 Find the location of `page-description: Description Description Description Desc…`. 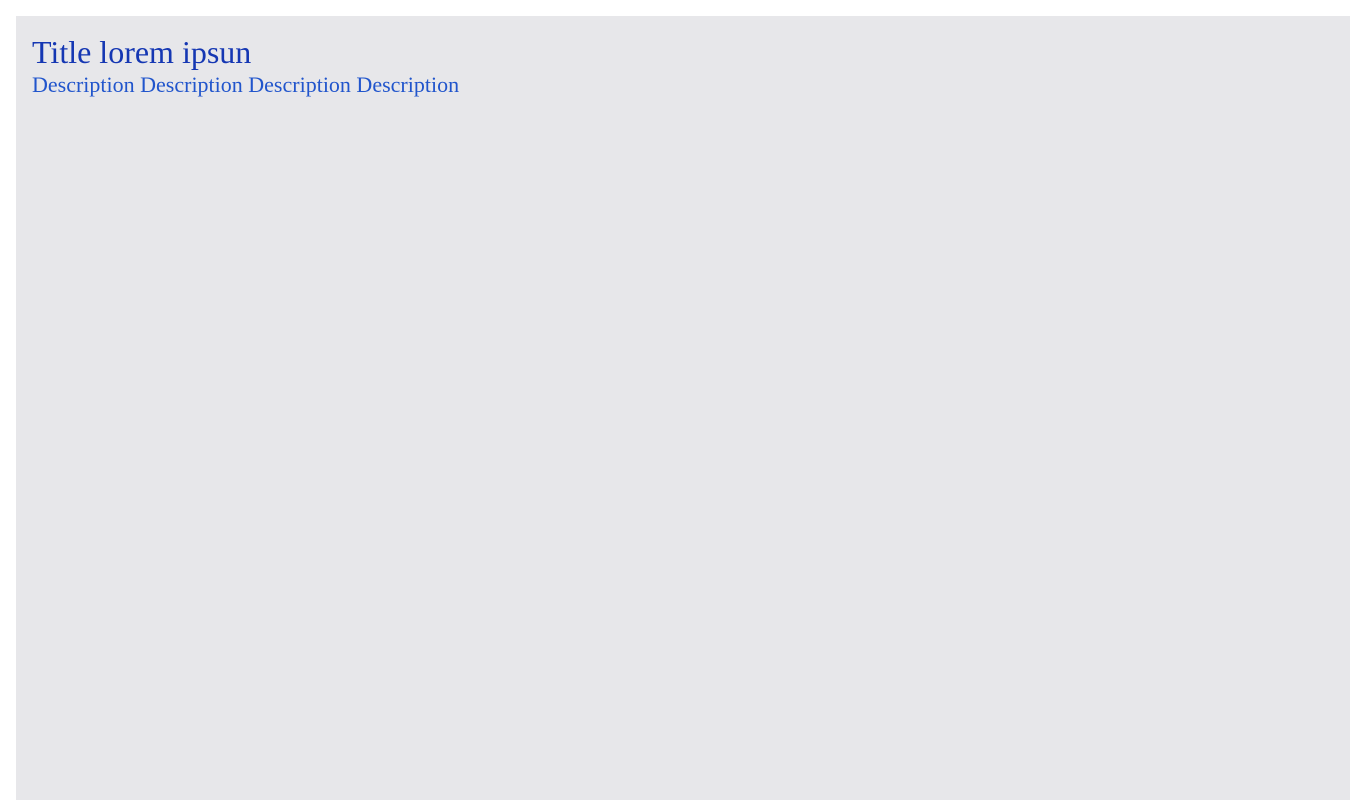

page-description: Description Description Description Desc… is located at coordinates (246, 84).